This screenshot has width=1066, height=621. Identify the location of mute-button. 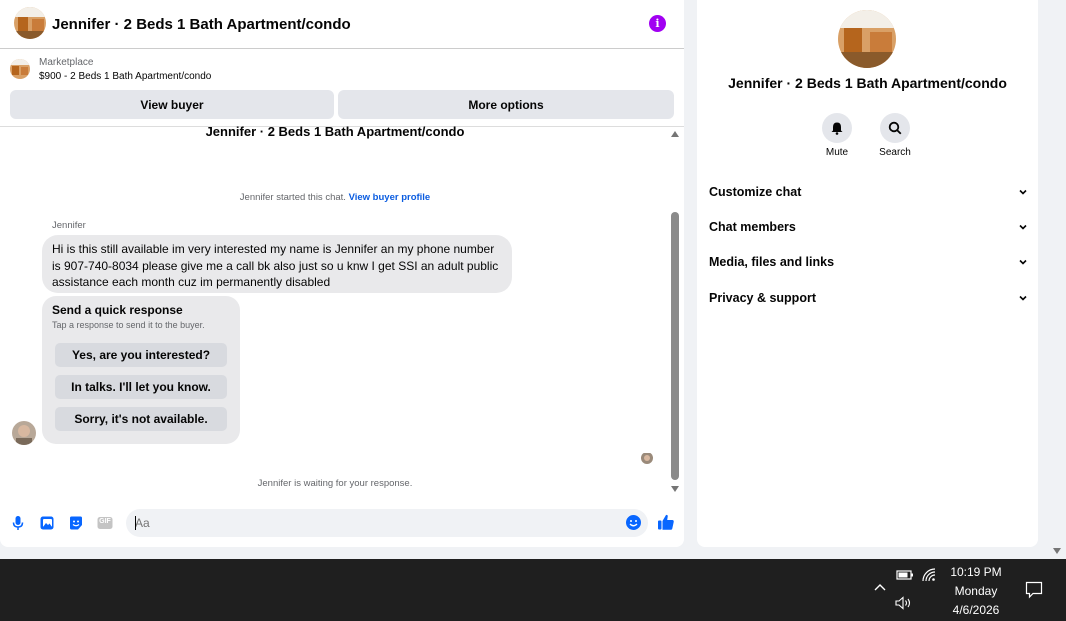
(837, 128).